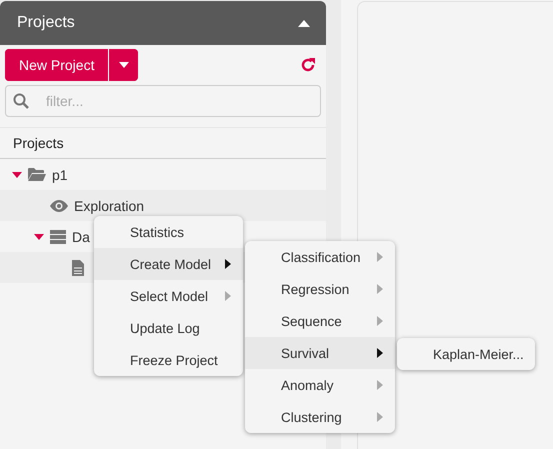 This screenshot has height=449, width=553. I want to click on refresh-icon, so click(308, 65).